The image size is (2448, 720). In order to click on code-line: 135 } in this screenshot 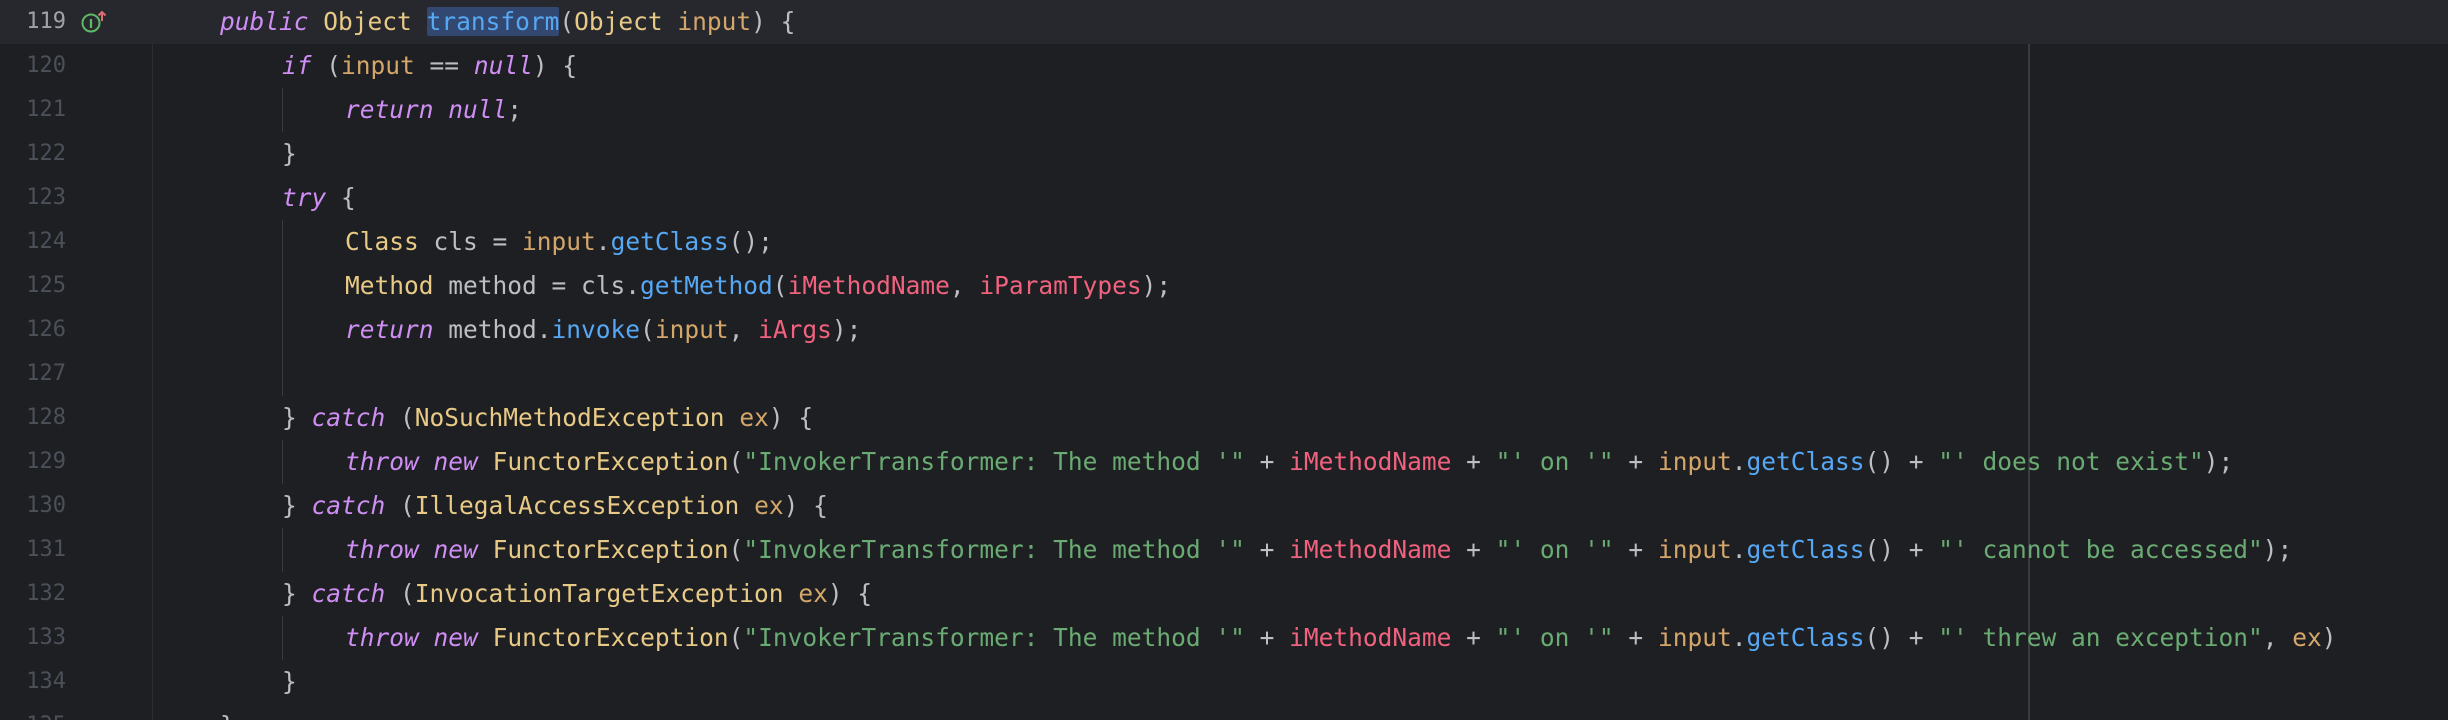, I will do `click(1224, 712)`.